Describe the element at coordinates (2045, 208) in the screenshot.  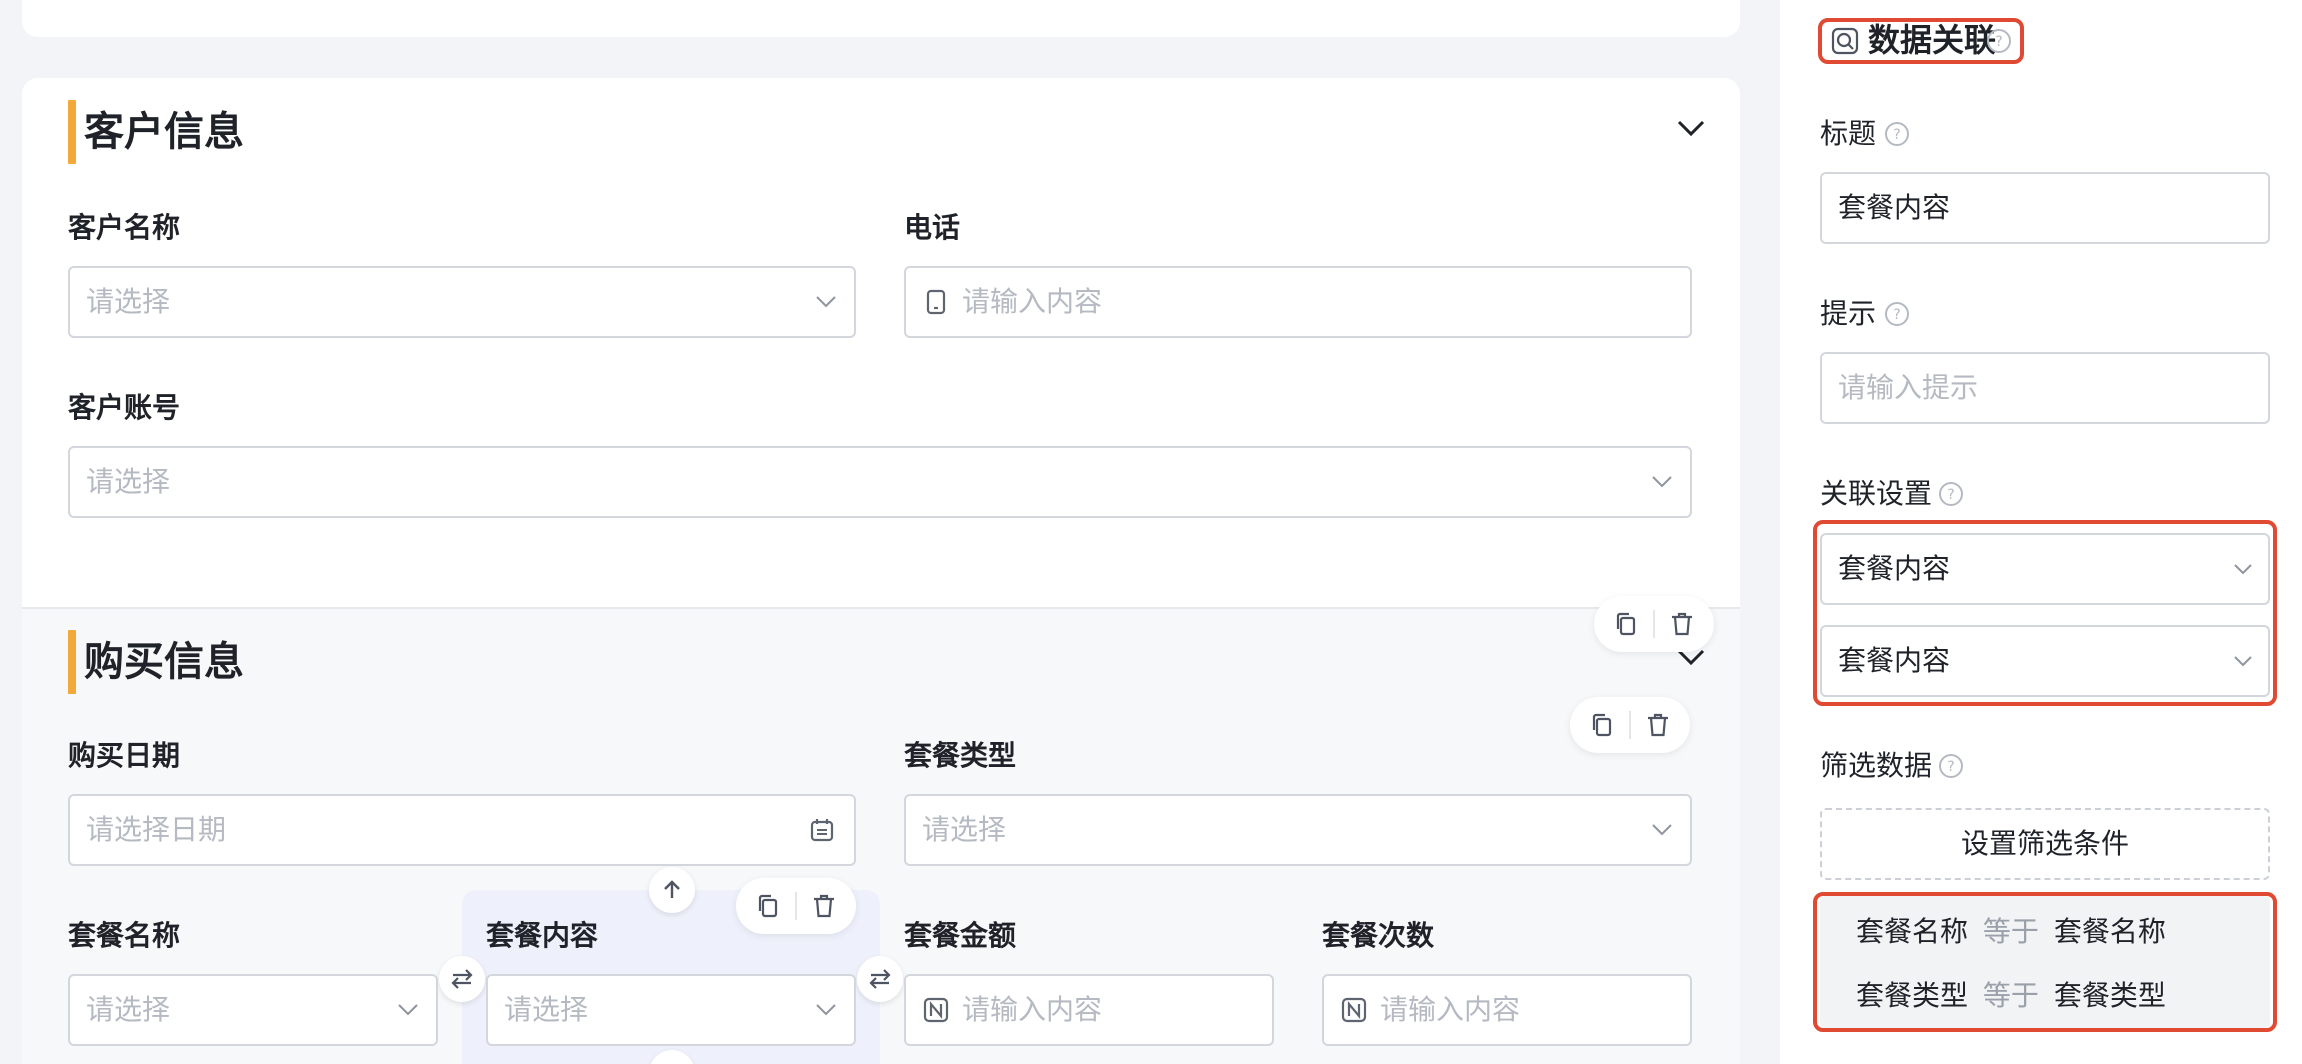
I see `title-input: 套餐内容` at that location.